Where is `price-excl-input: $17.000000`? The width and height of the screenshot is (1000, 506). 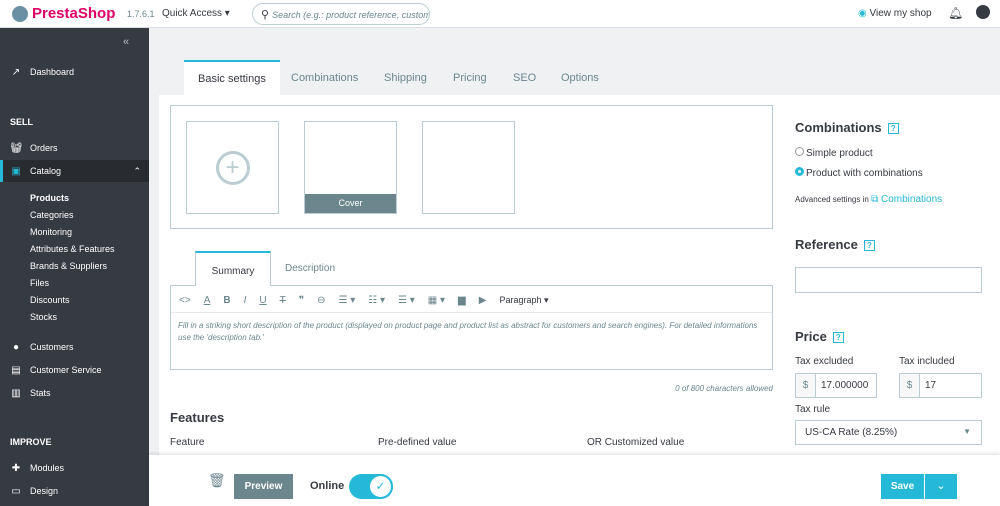
price-excl-input: $17.000000 is located at coordinates (836, 385).